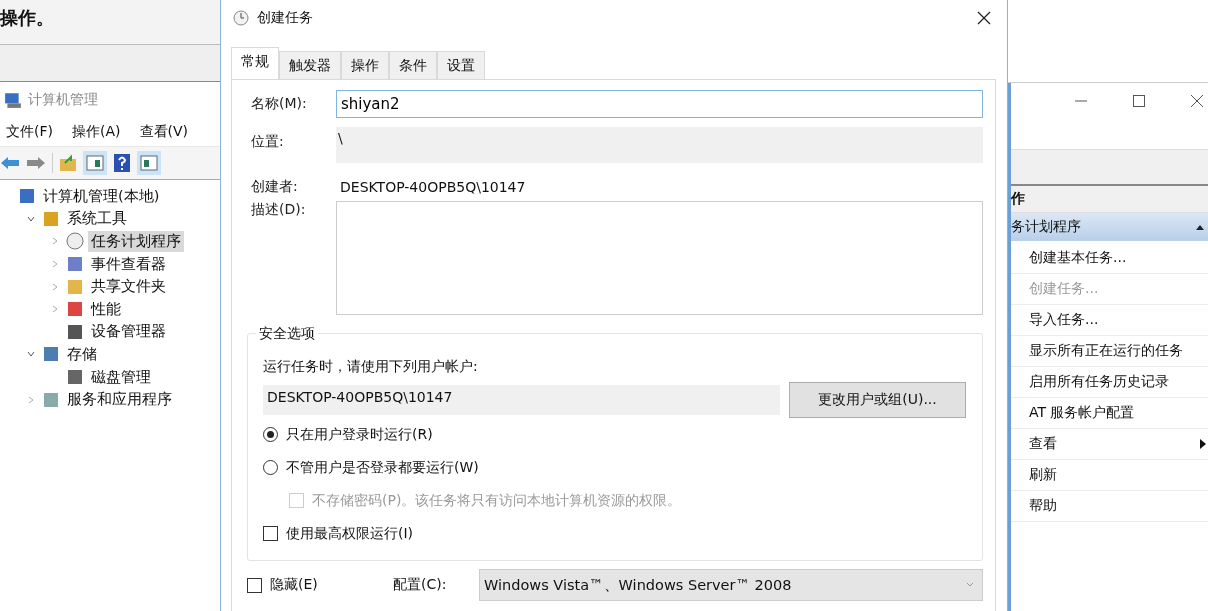 The width and height of the screenshot is (1208, 611). I want to click on tree-item: 系统工具, so click(97, 219).